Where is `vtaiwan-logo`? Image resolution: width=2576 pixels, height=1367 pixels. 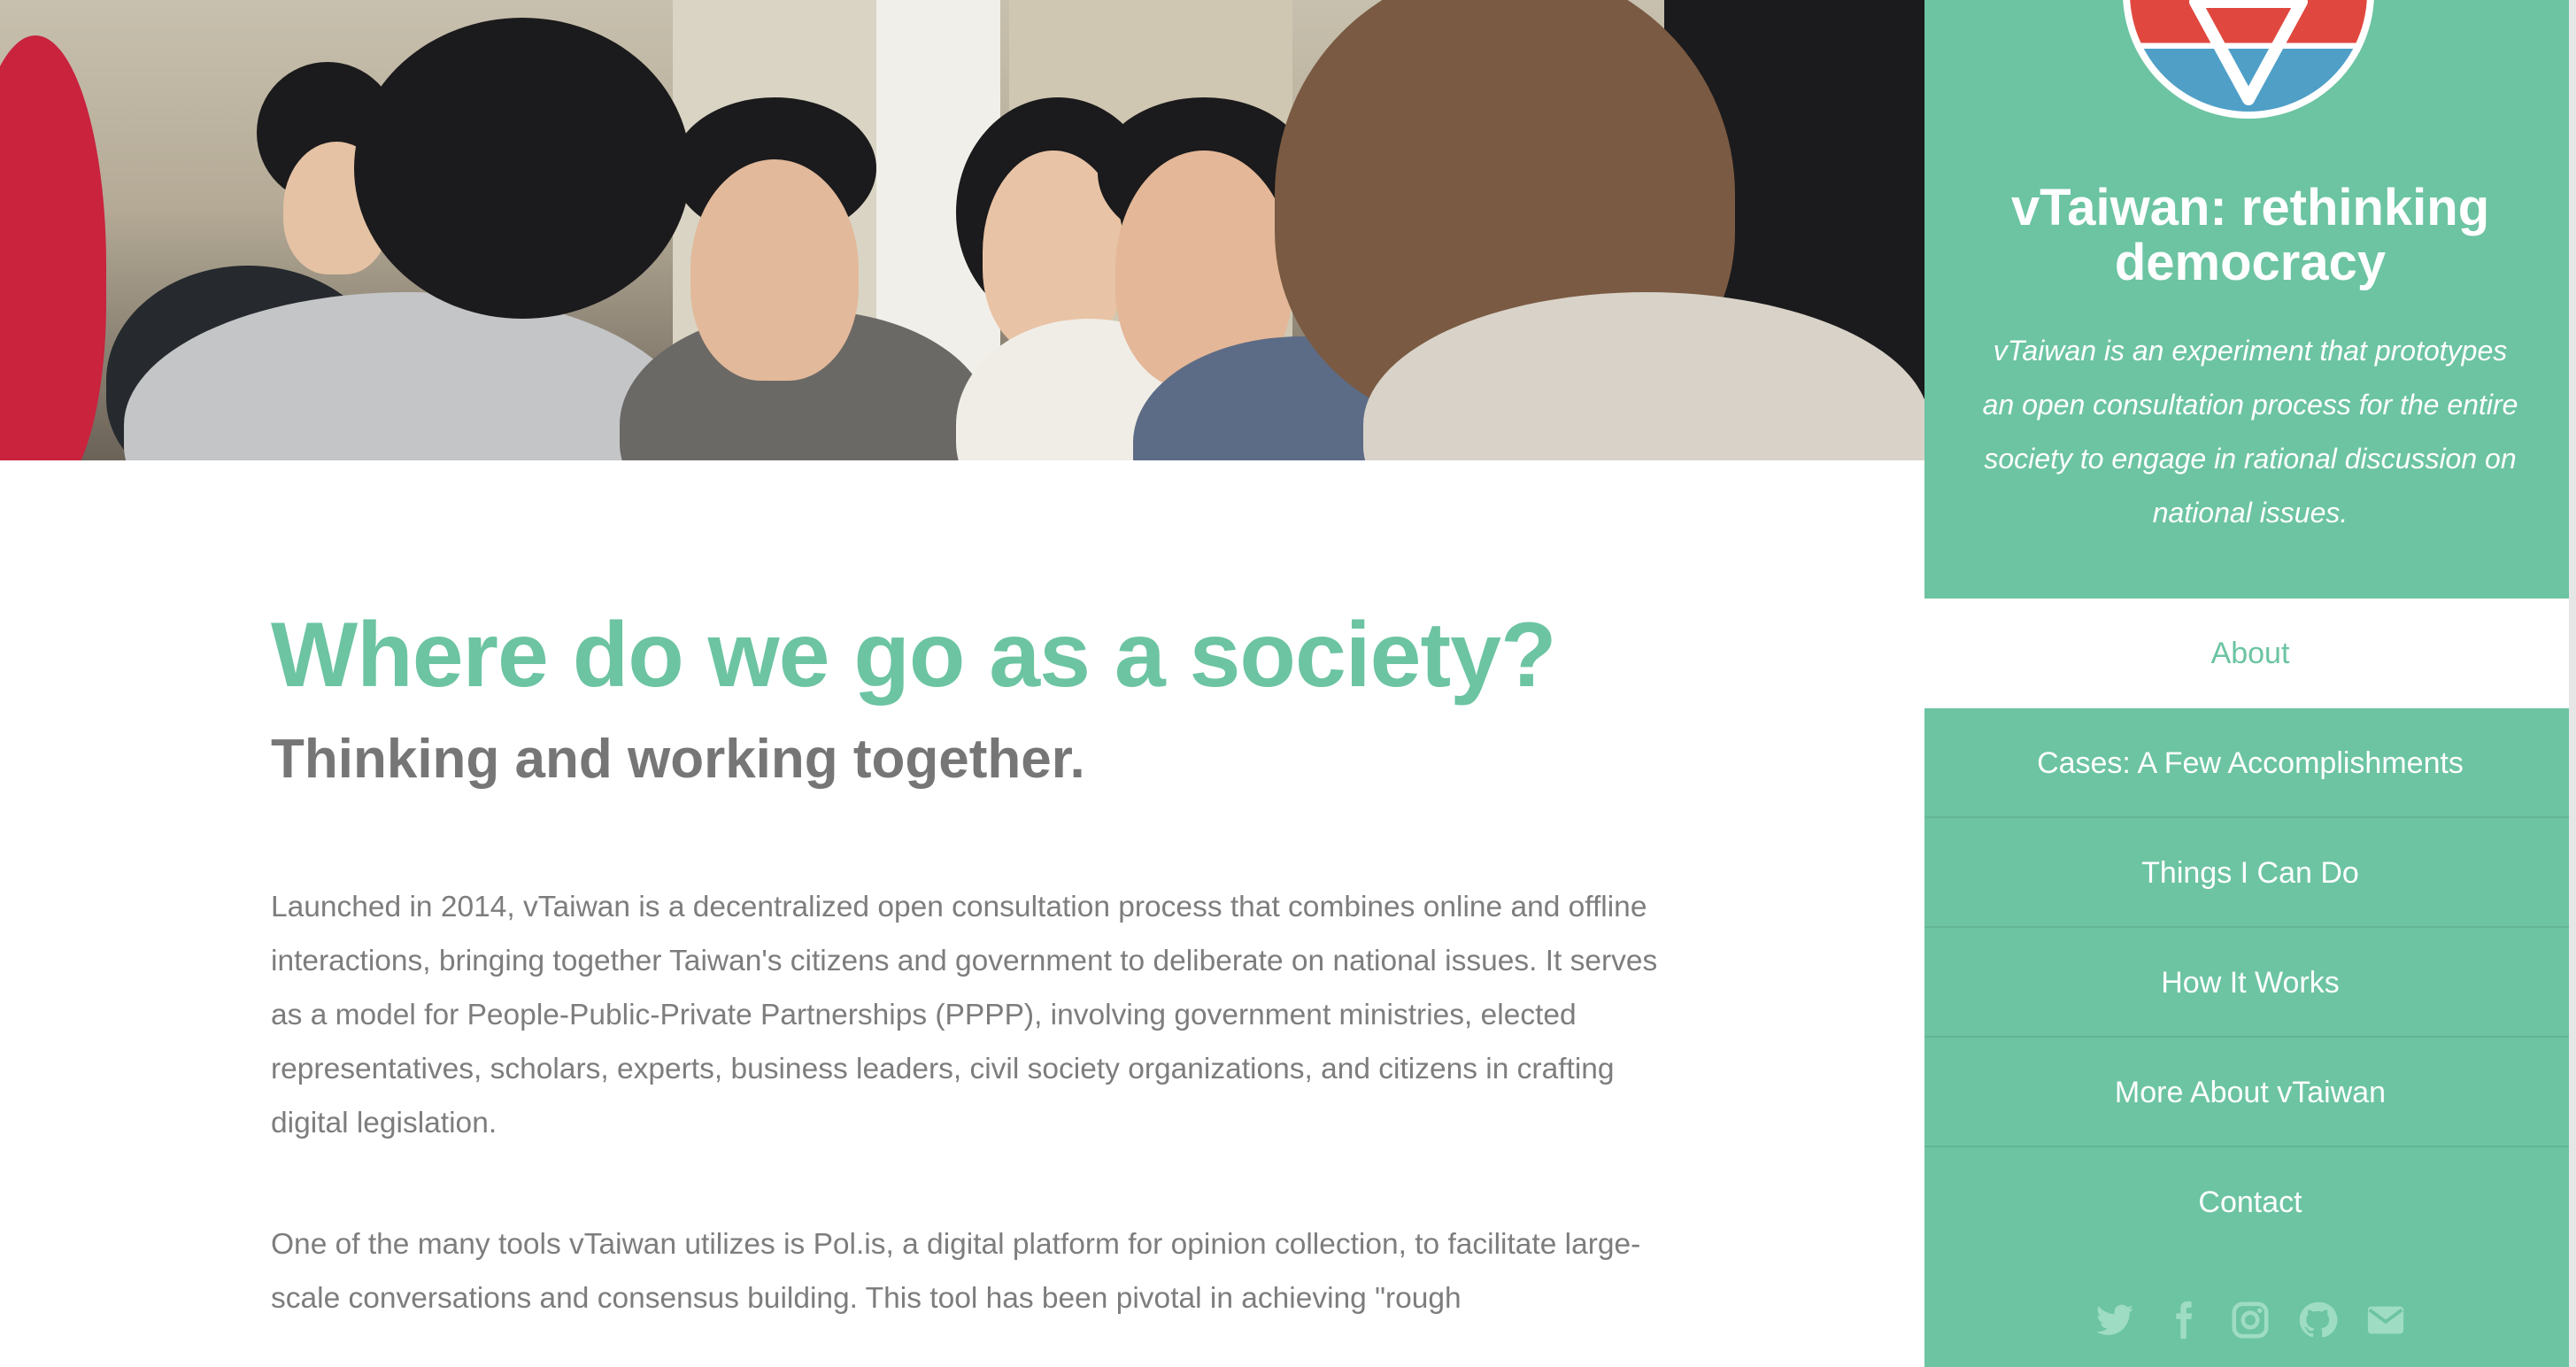
vtaiwan-logo is located at coordinates (2248, 60).